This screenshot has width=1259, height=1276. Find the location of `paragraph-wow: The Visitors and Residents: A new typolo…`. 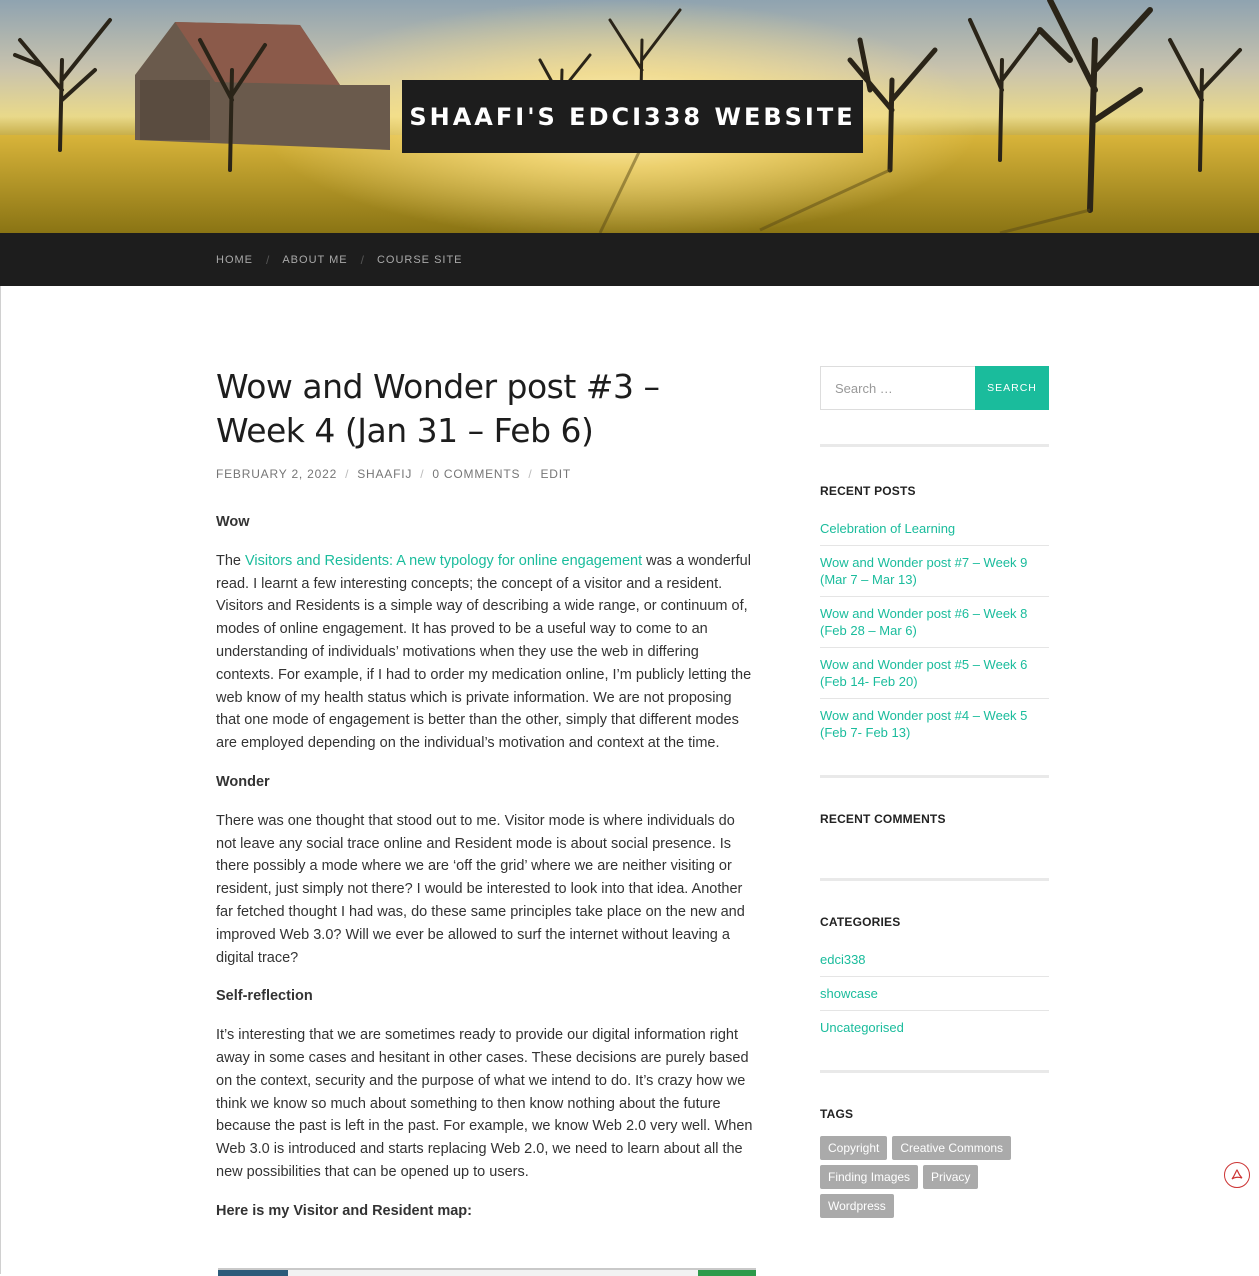

paragraph-wow: The Visitors and Residents: A new typolo… is located at coordinates (486, 652).